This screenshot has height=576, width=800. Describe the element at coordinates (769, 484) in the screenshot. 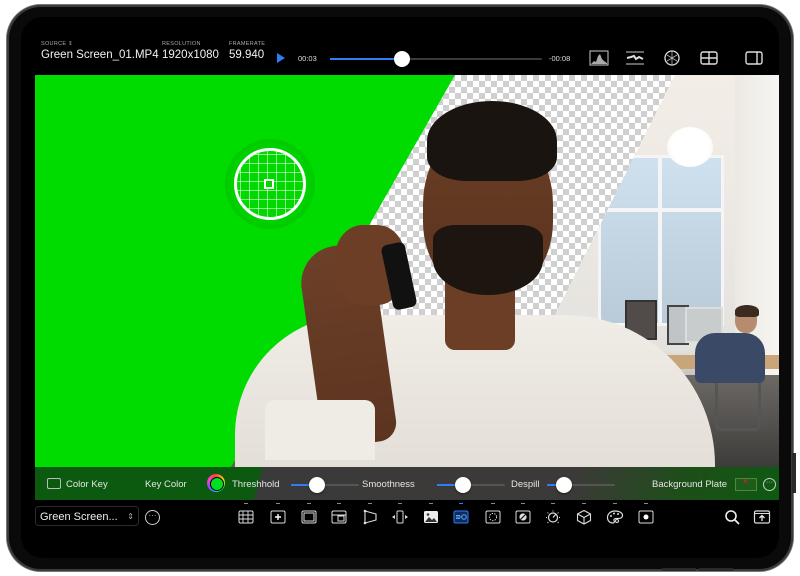

I see `more-options-icon: ···` at that location.